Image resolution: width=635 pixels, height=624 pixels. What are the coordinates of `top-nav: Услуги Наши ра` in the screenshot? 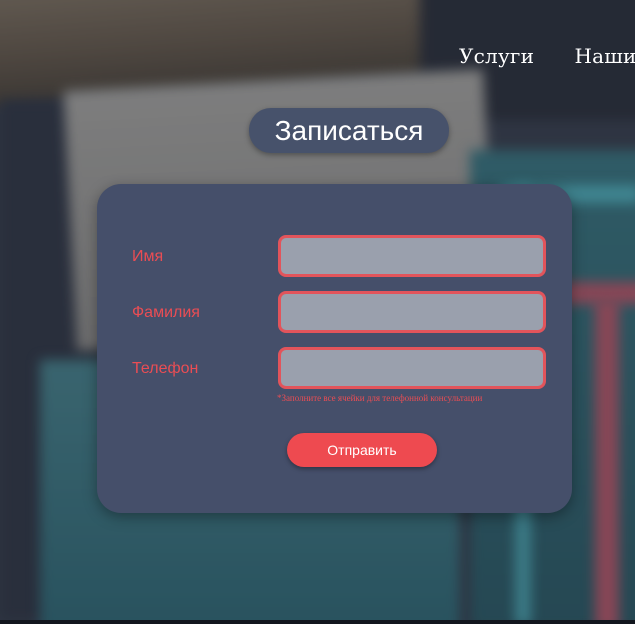 It's located at (547, 56).